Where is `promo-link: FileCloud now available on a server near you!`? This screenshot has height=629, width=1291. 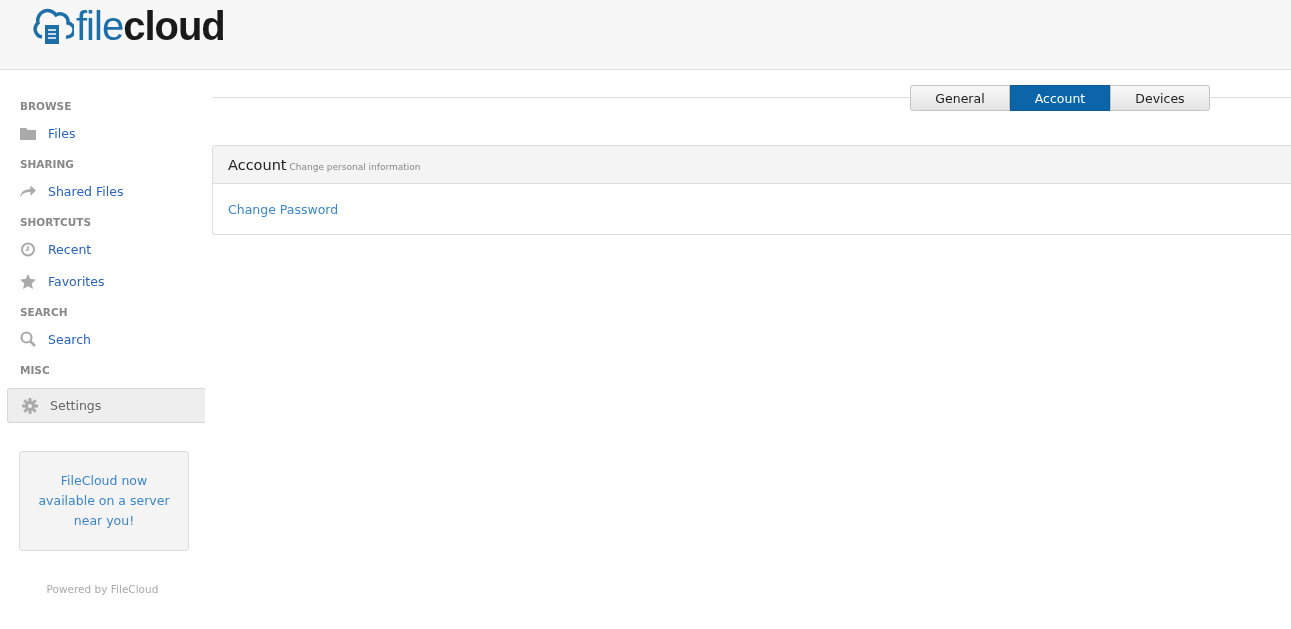
promo-link: FileCloud now available on a server near you! is located at coordinates (104, 501).